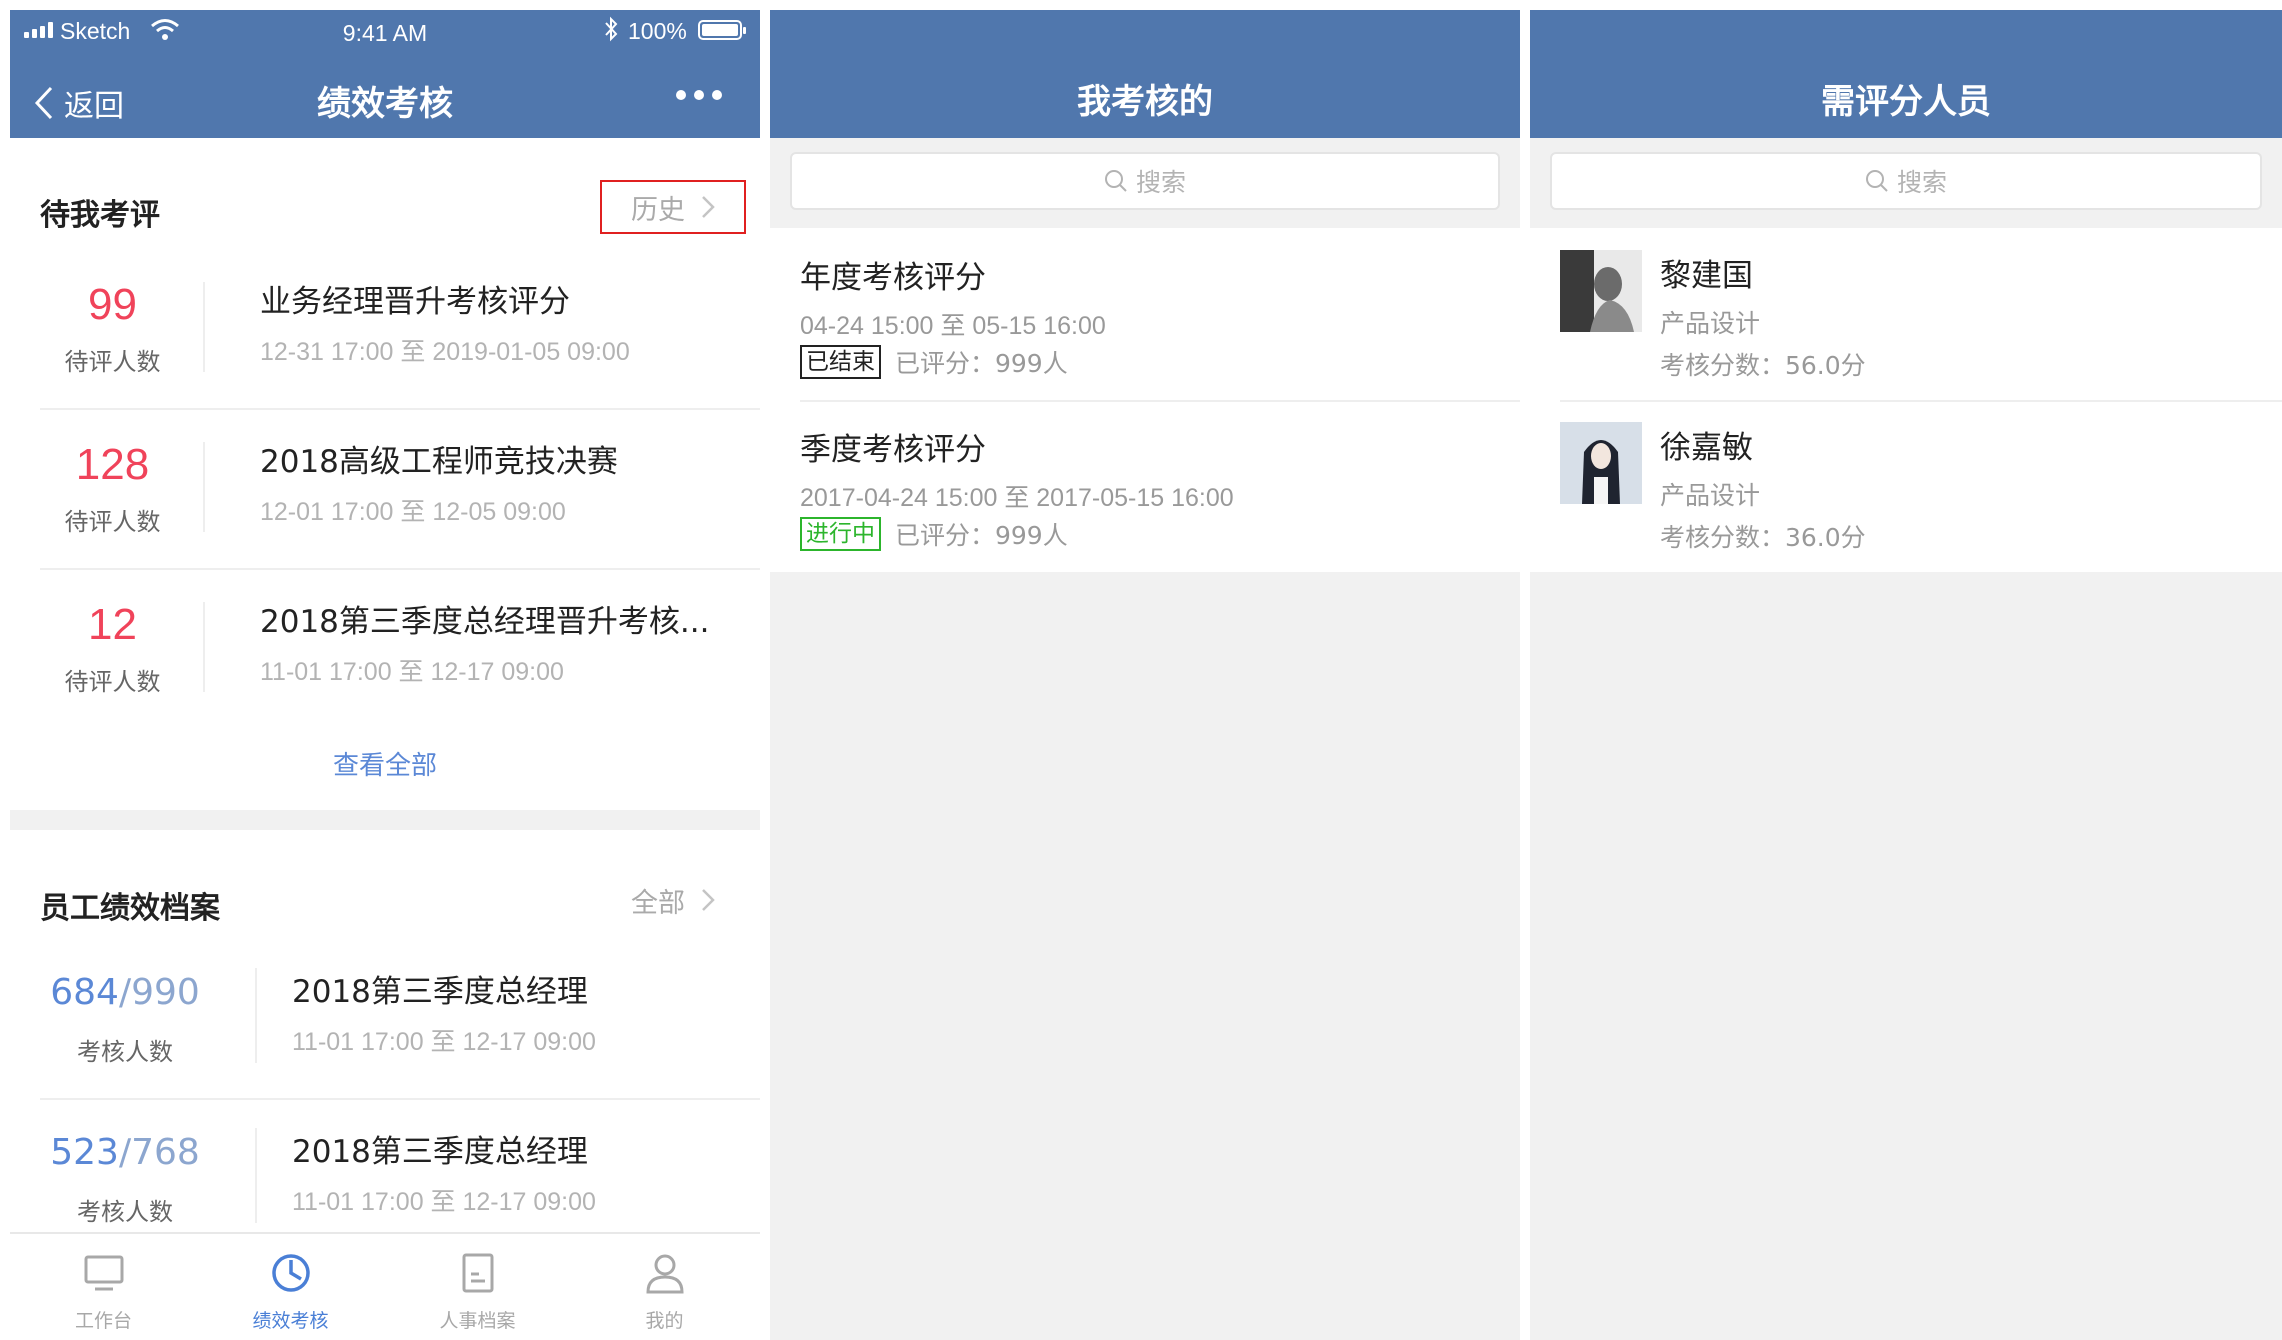 The width and height of the screenshot is (2282, 1340). Describe the element at coordinates (412, 672) in the screenshot. I see `pending-date: 11-01 17:00 至 12-17 09:00` at that location.